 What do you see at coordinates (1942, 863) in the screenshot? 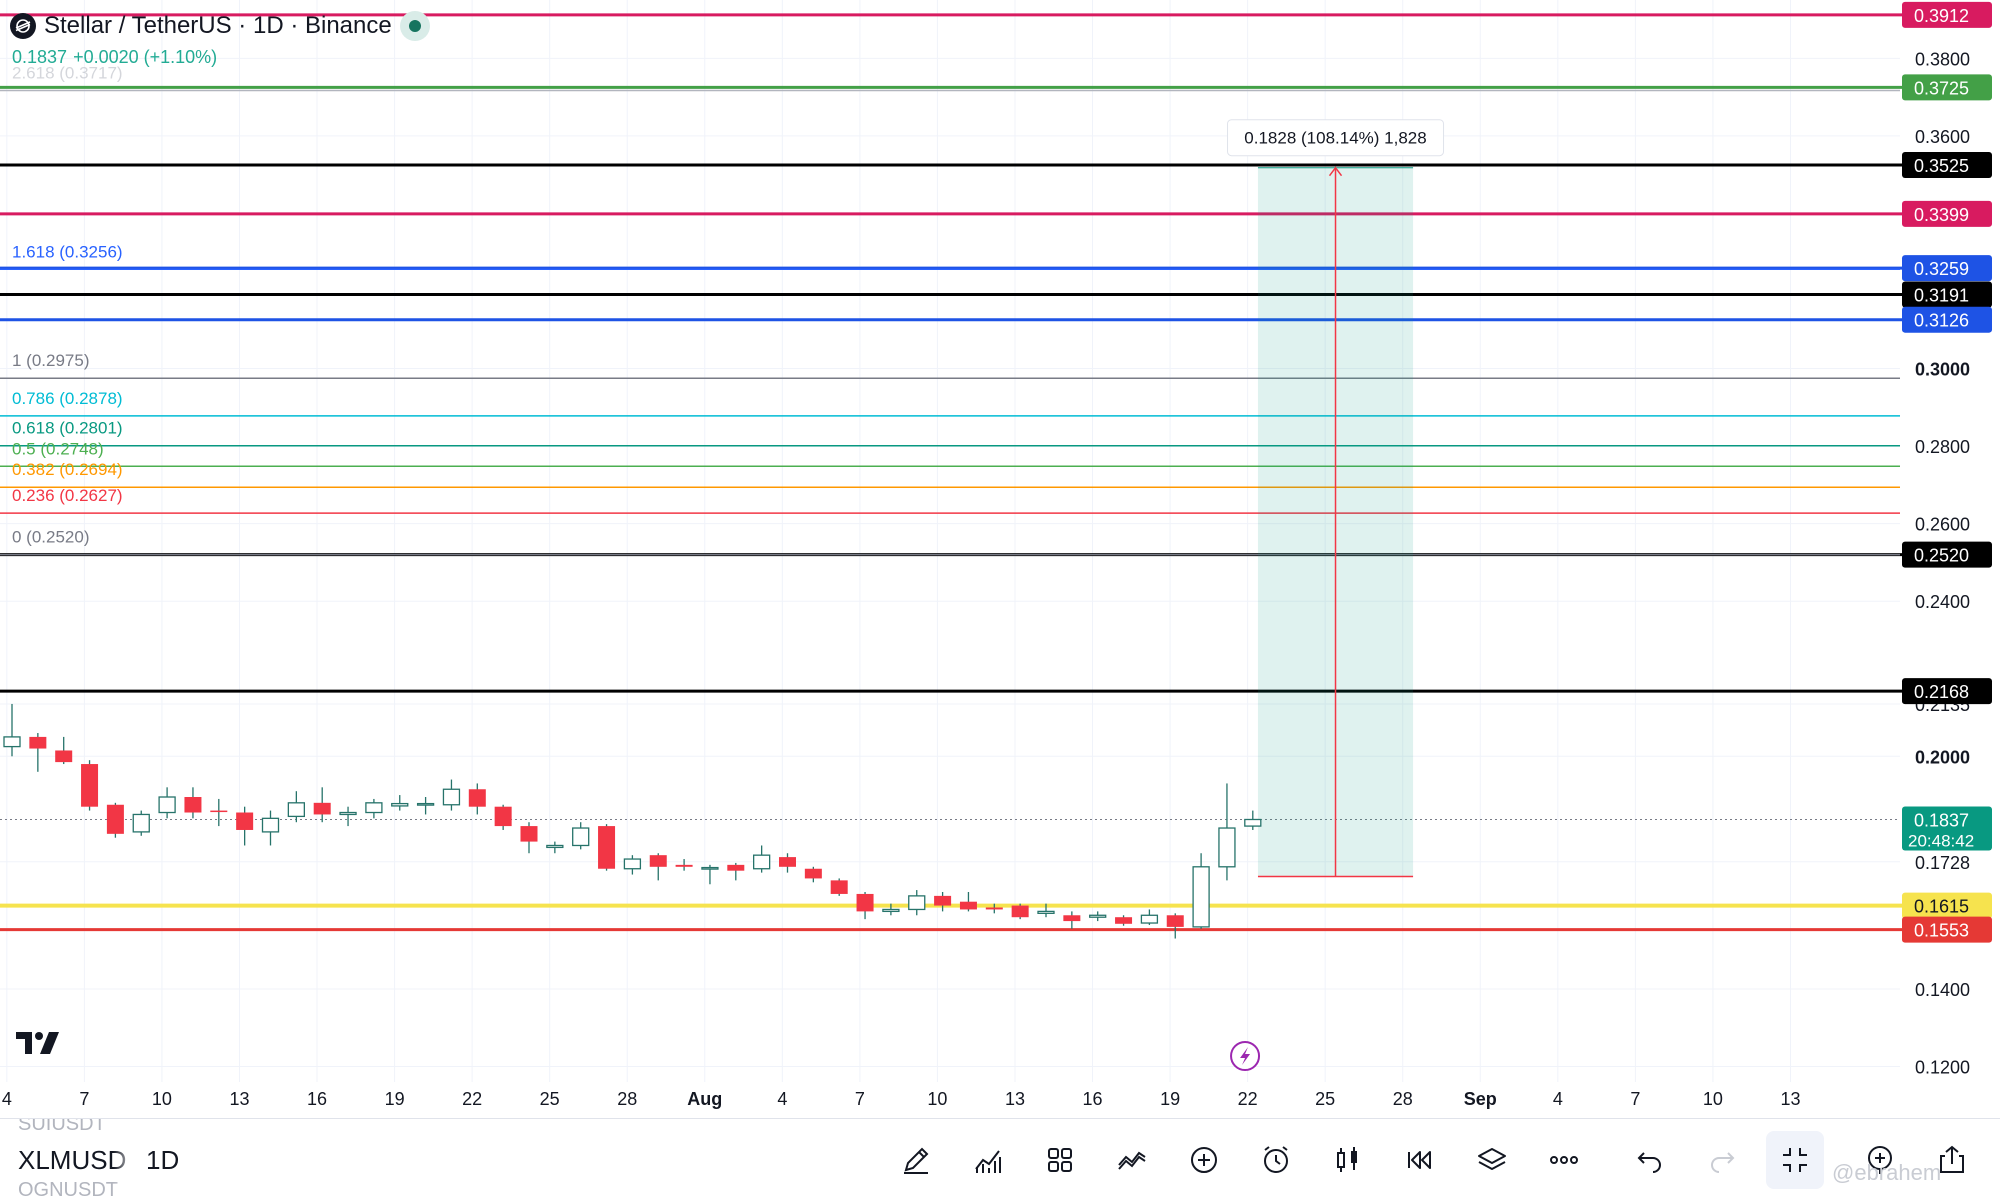
I see `price-tick-label: 0.1728` at bounding box center [1942, 863].